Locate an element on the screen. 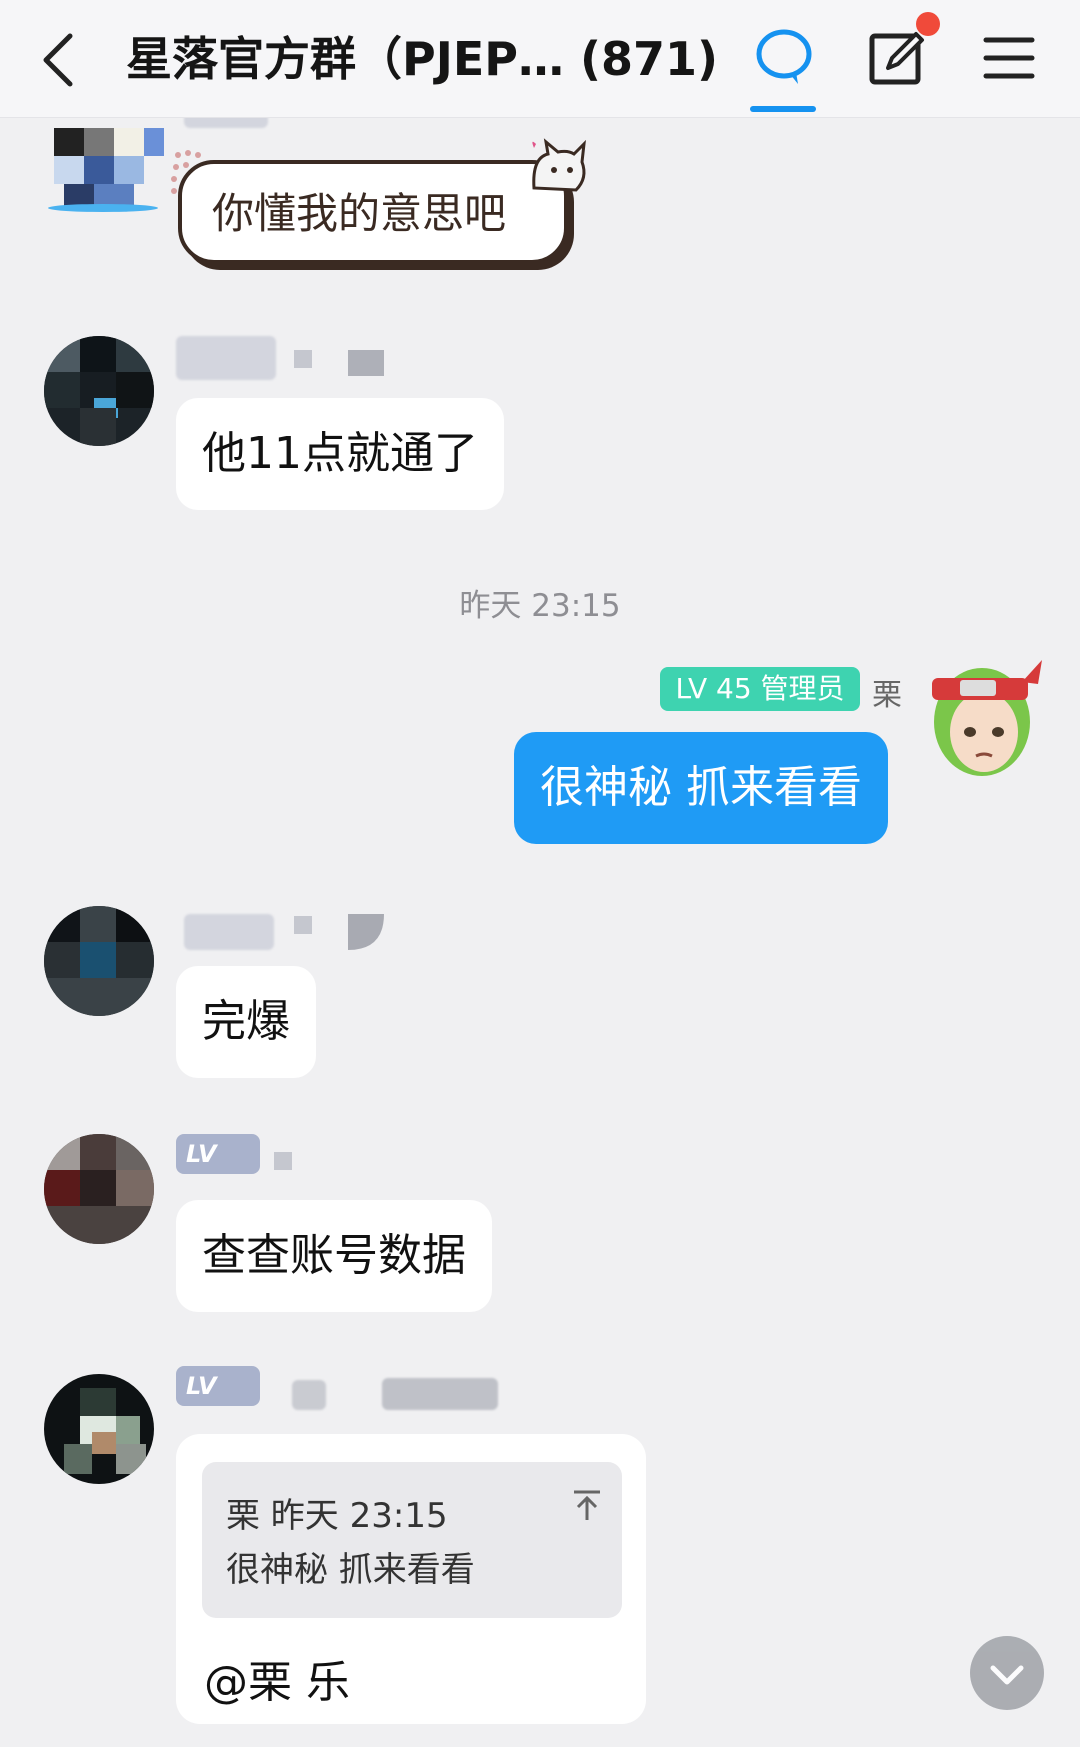 The image size is (1080, 1747). quote-text: 很神秘 抓来看看 is located at coordinates (350, 1570).